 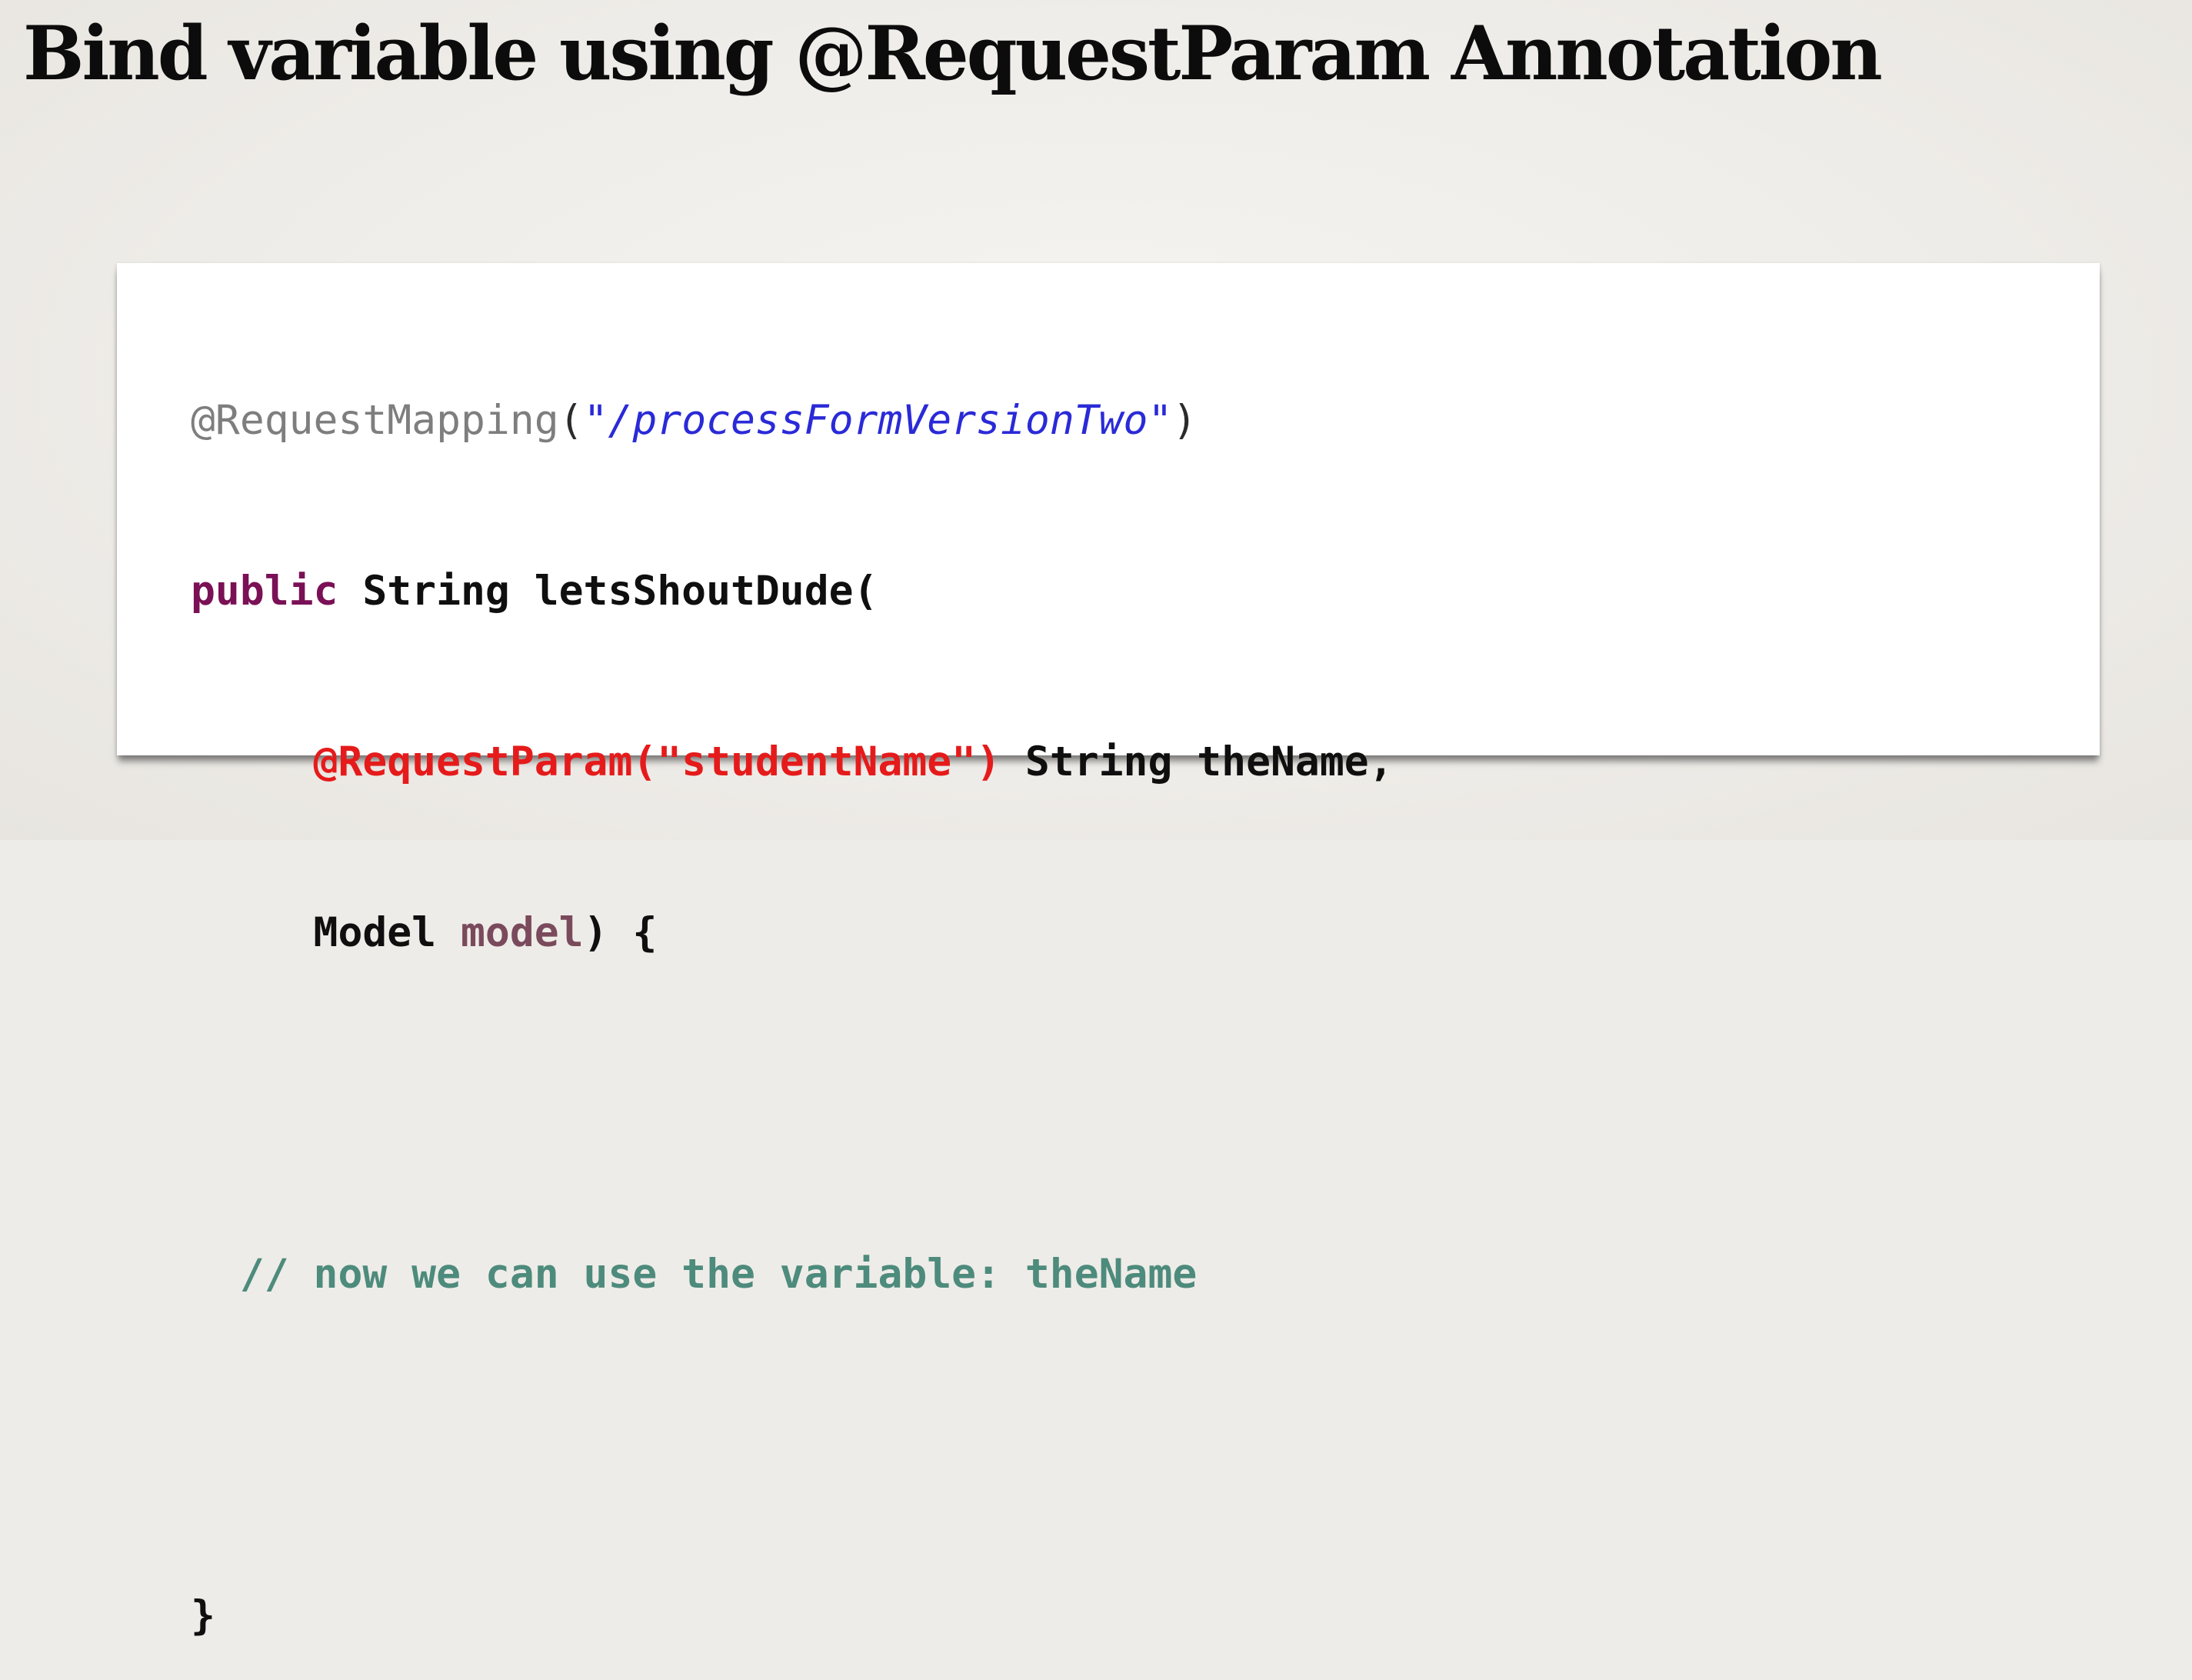 What do you see at coordinates (792, 933) in the screenshot?
I see `code-line-model-param: Model model) {` at bounding box center [792, 933].